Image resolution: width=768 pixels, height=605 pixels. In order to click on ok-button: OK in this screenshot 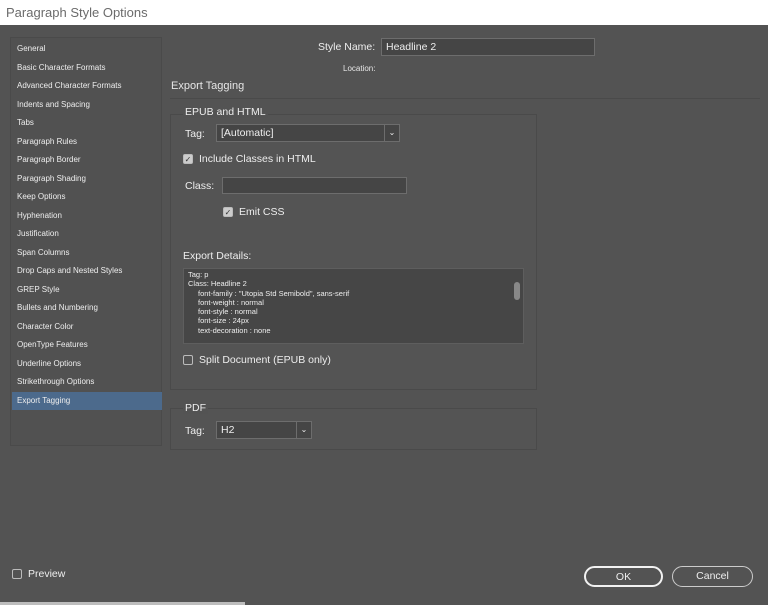, I will do `click(623, 576)`.